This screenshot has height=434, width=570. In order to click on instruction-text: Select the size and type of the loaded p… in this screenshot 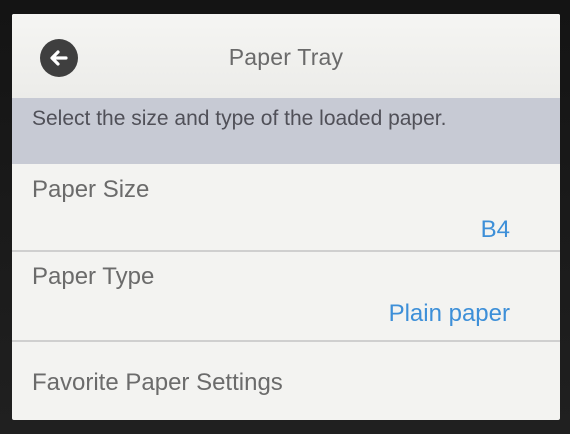, I will do `click(239, 118)`.